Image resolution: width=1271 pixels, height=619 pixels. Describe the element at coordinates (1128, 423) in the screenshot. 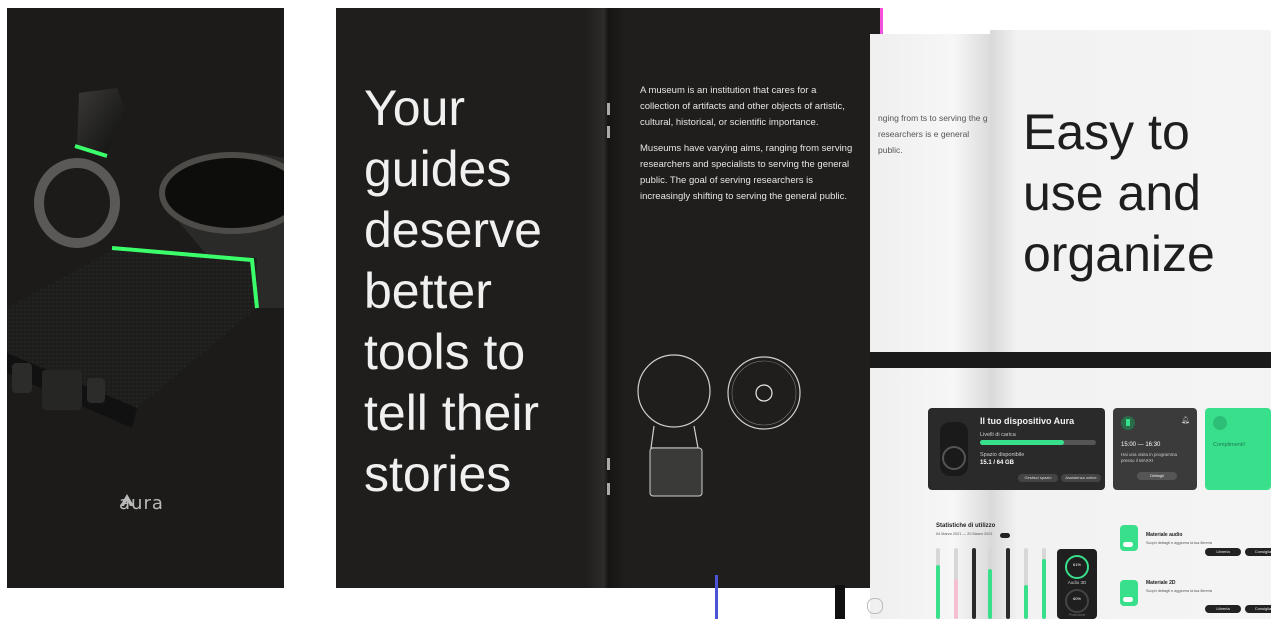

I see `bookmark-icon` at that location.